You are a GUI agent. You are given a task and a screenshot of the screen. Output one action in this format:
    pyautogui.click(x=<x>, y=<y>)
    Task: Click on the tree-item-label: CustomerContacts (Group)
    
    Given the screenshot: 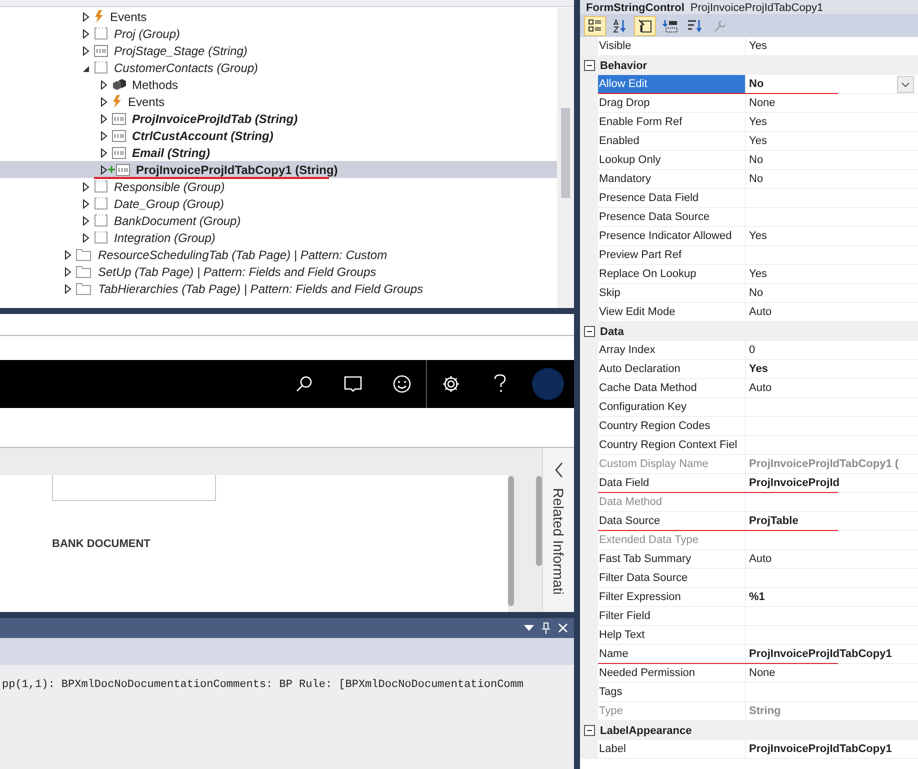 What is the action you would take?
    pyautogui.click(x=186, y=67)
    